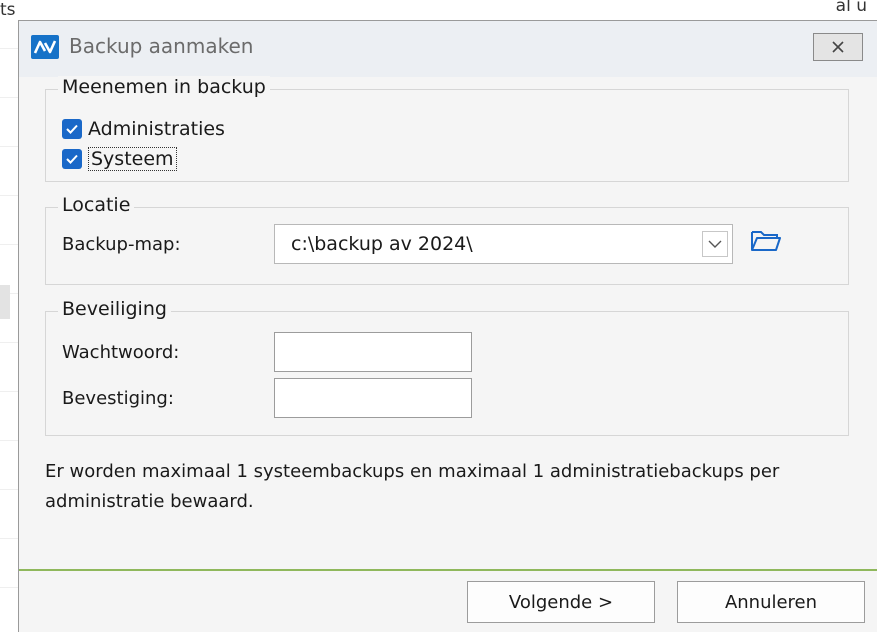  I want to click on dialog-title: Backup aanmaken, so click(161, 46).